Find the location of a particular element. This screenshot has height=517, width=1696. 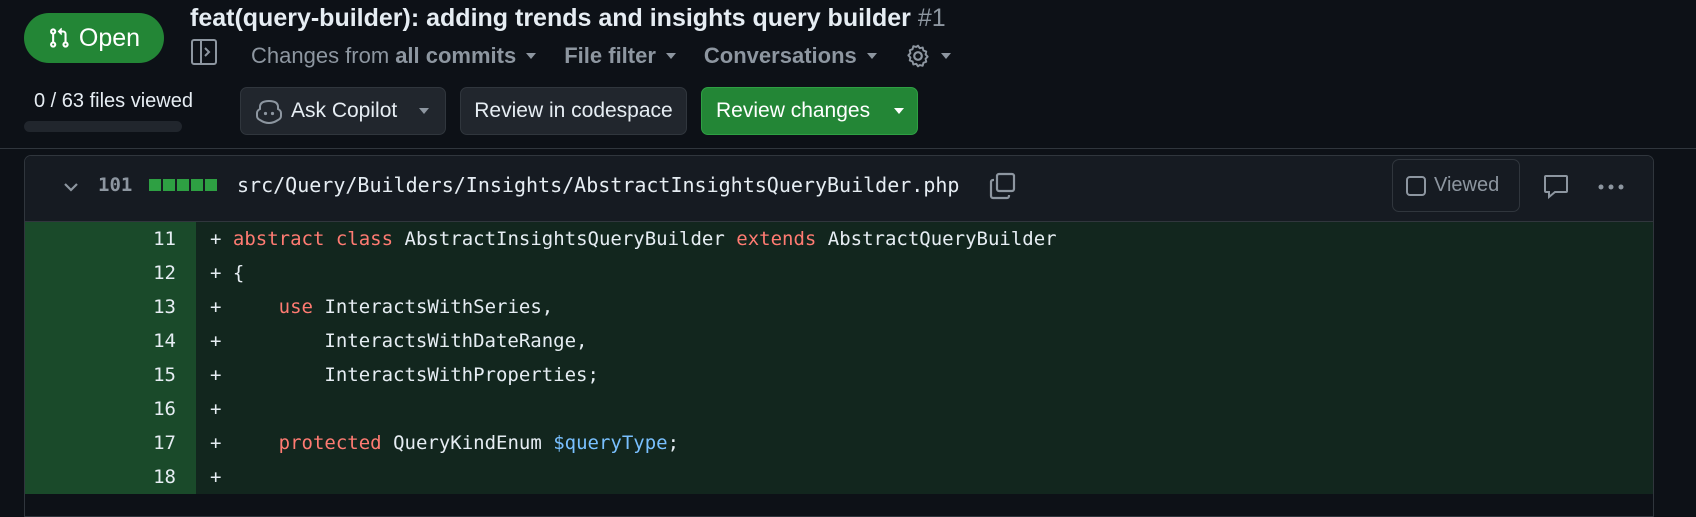

viewed-label: Viewed is located at coordinates (1467, 185).